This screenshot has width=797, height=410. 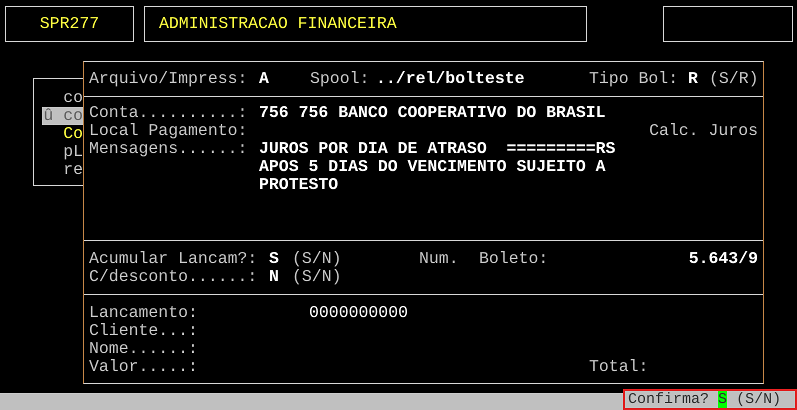 I want to click on field-hint: (S/R), so click(x=734, y=79).